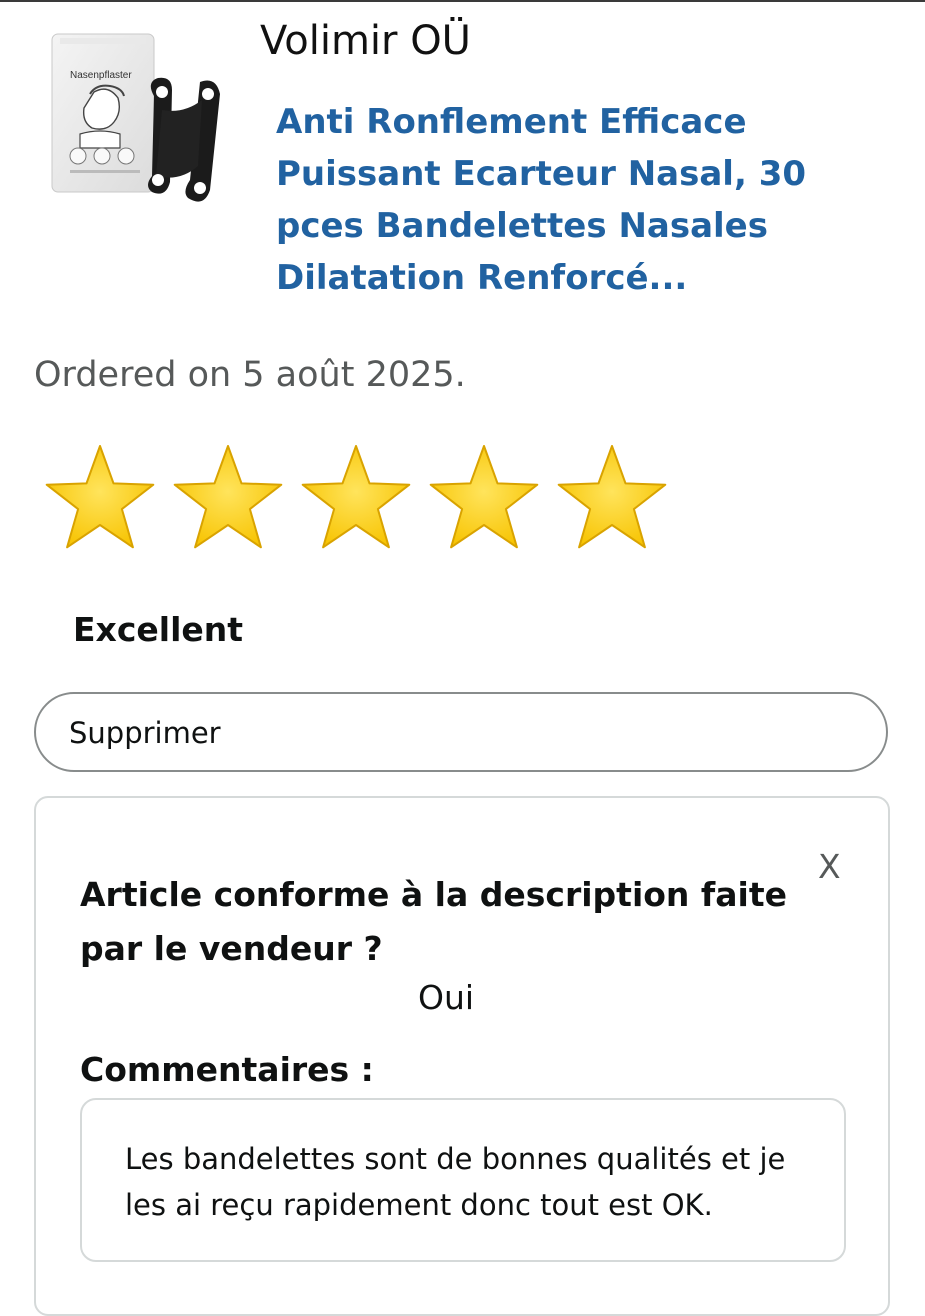  What do you see at coordinates (462, 1) in the screenshot?
I see `top-divider` at bounding box center [462, 1].